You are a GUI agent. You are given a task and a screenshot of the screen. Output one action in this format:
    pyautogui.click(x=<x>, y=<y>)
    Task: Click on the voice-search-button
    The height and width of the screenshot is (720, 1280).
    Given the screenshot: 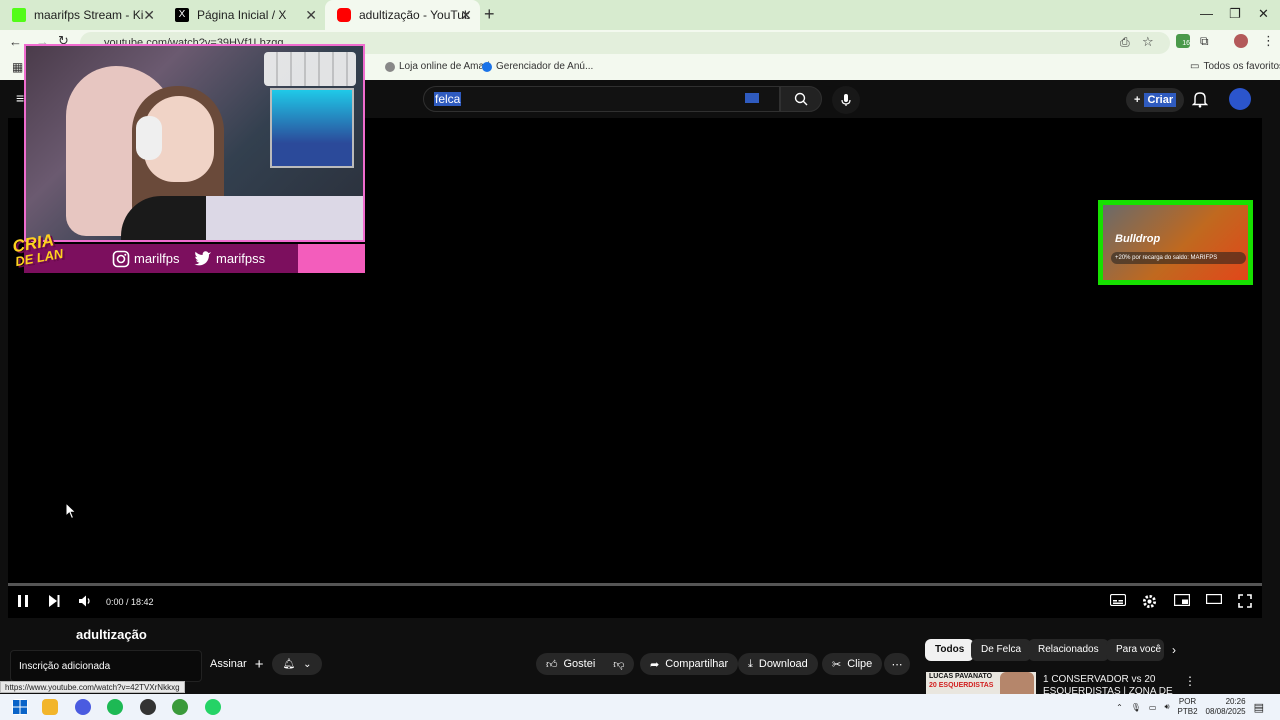 What is the action you would take?
    pyautogui.click(x=846, y=100)
    